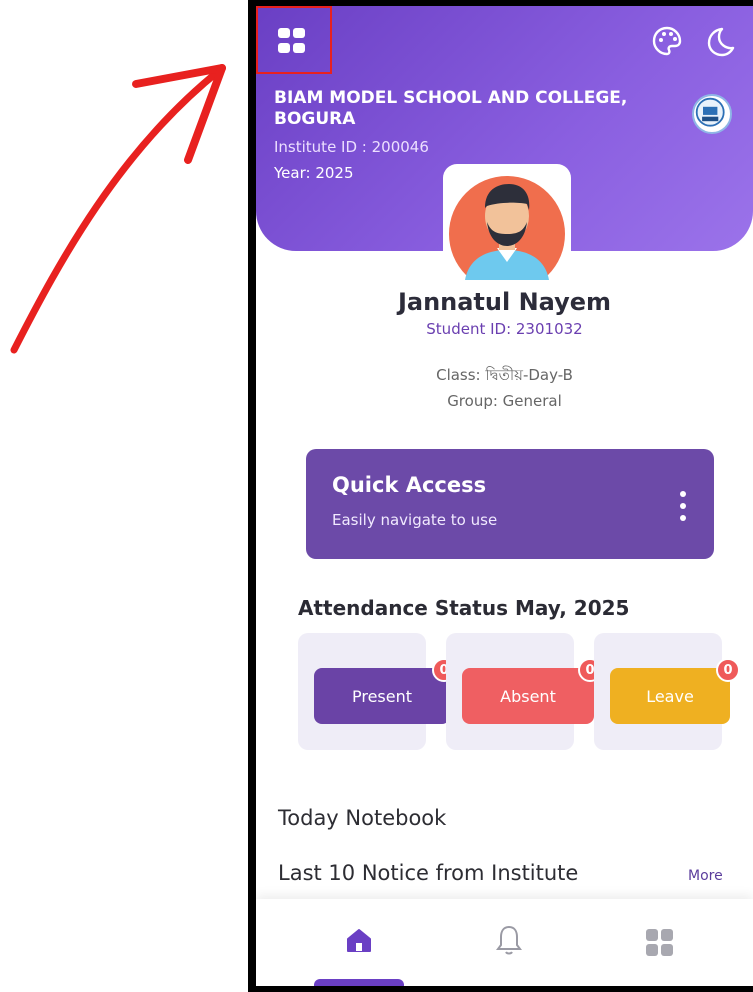  Describe the element at coordinates (719, 41) in the screenshot. I see `moon-icon` at that location.